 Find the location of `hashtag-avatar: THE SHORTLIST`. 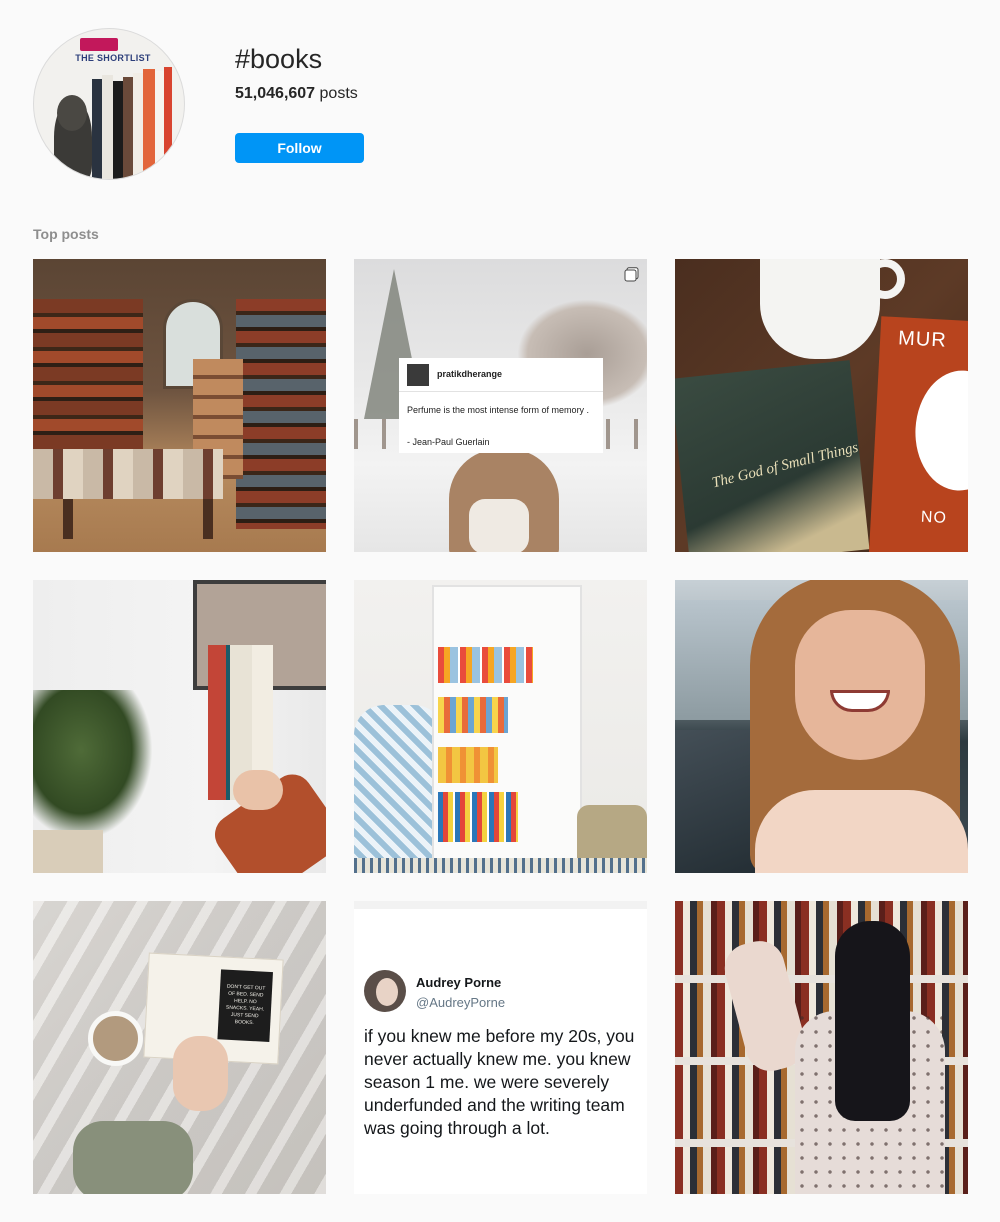

hashtag-avatar: THE SHORTLIST is located at coordinates (109, 104).